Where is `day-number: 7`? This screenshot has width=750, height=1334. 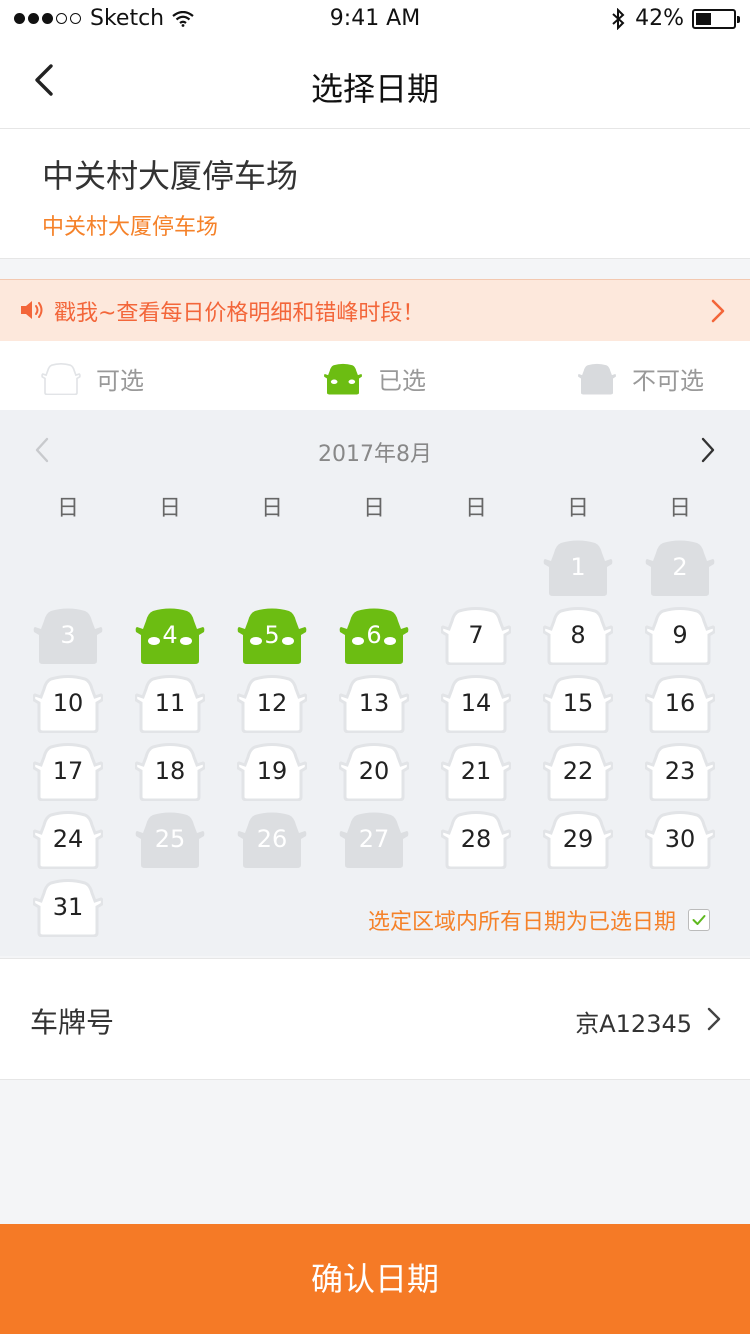 day-number: 7 is located at coordinates (476, 635).